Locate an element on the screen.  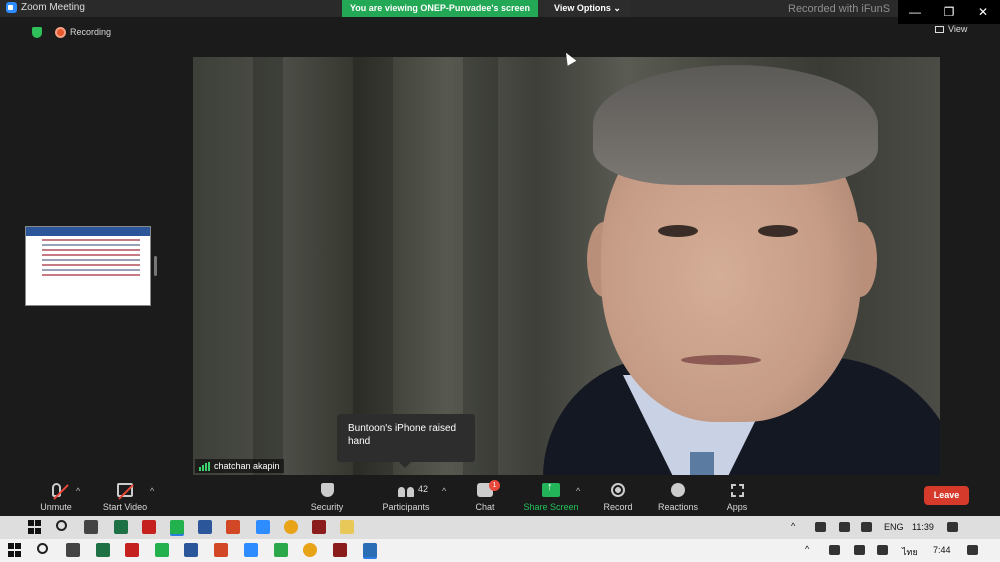
recording-icon is located at coordinates (60, 32).